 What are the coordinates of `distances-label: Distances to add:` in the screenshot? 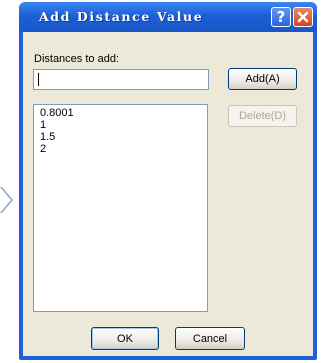 It's located at (76, 59).